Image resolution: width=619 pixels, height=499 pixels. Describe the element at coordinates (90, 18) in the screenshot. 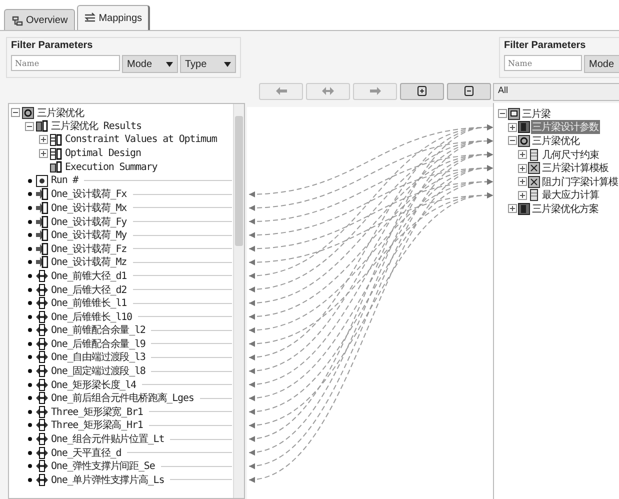

I see `arrows-icon` at that location.